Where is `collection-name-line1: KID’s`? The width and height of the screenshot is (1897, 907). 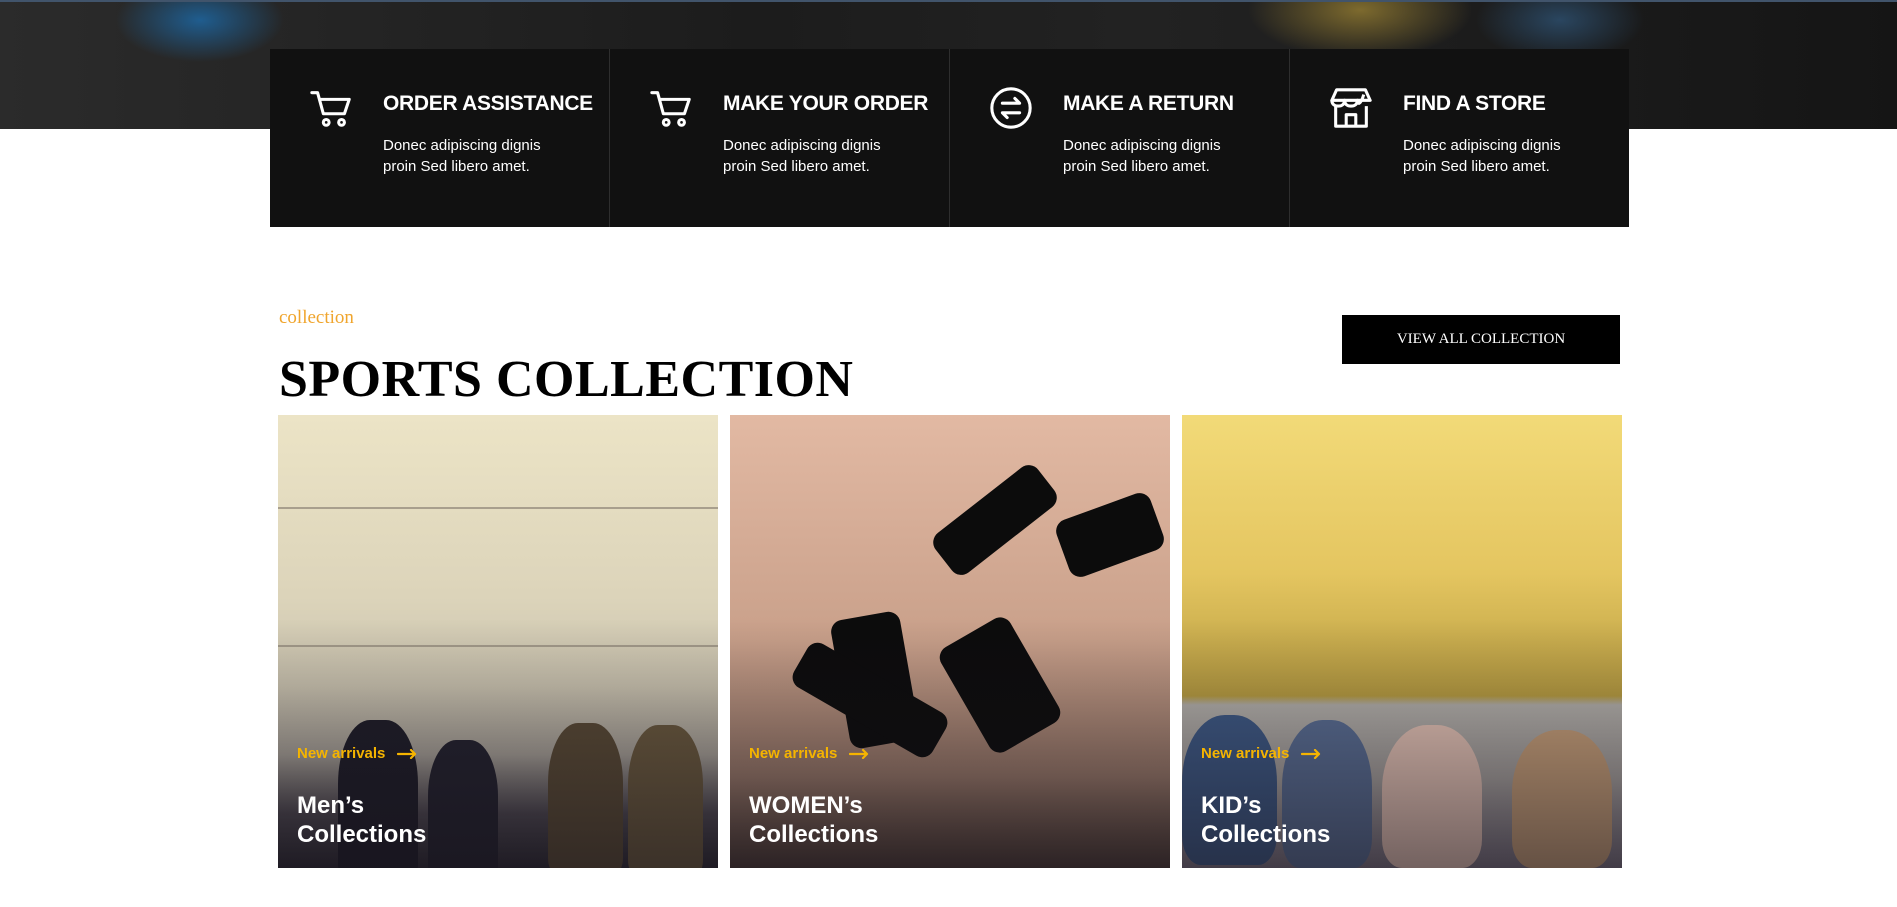 collection-name-line1: KID’s is located at coordinates (1231, 805).